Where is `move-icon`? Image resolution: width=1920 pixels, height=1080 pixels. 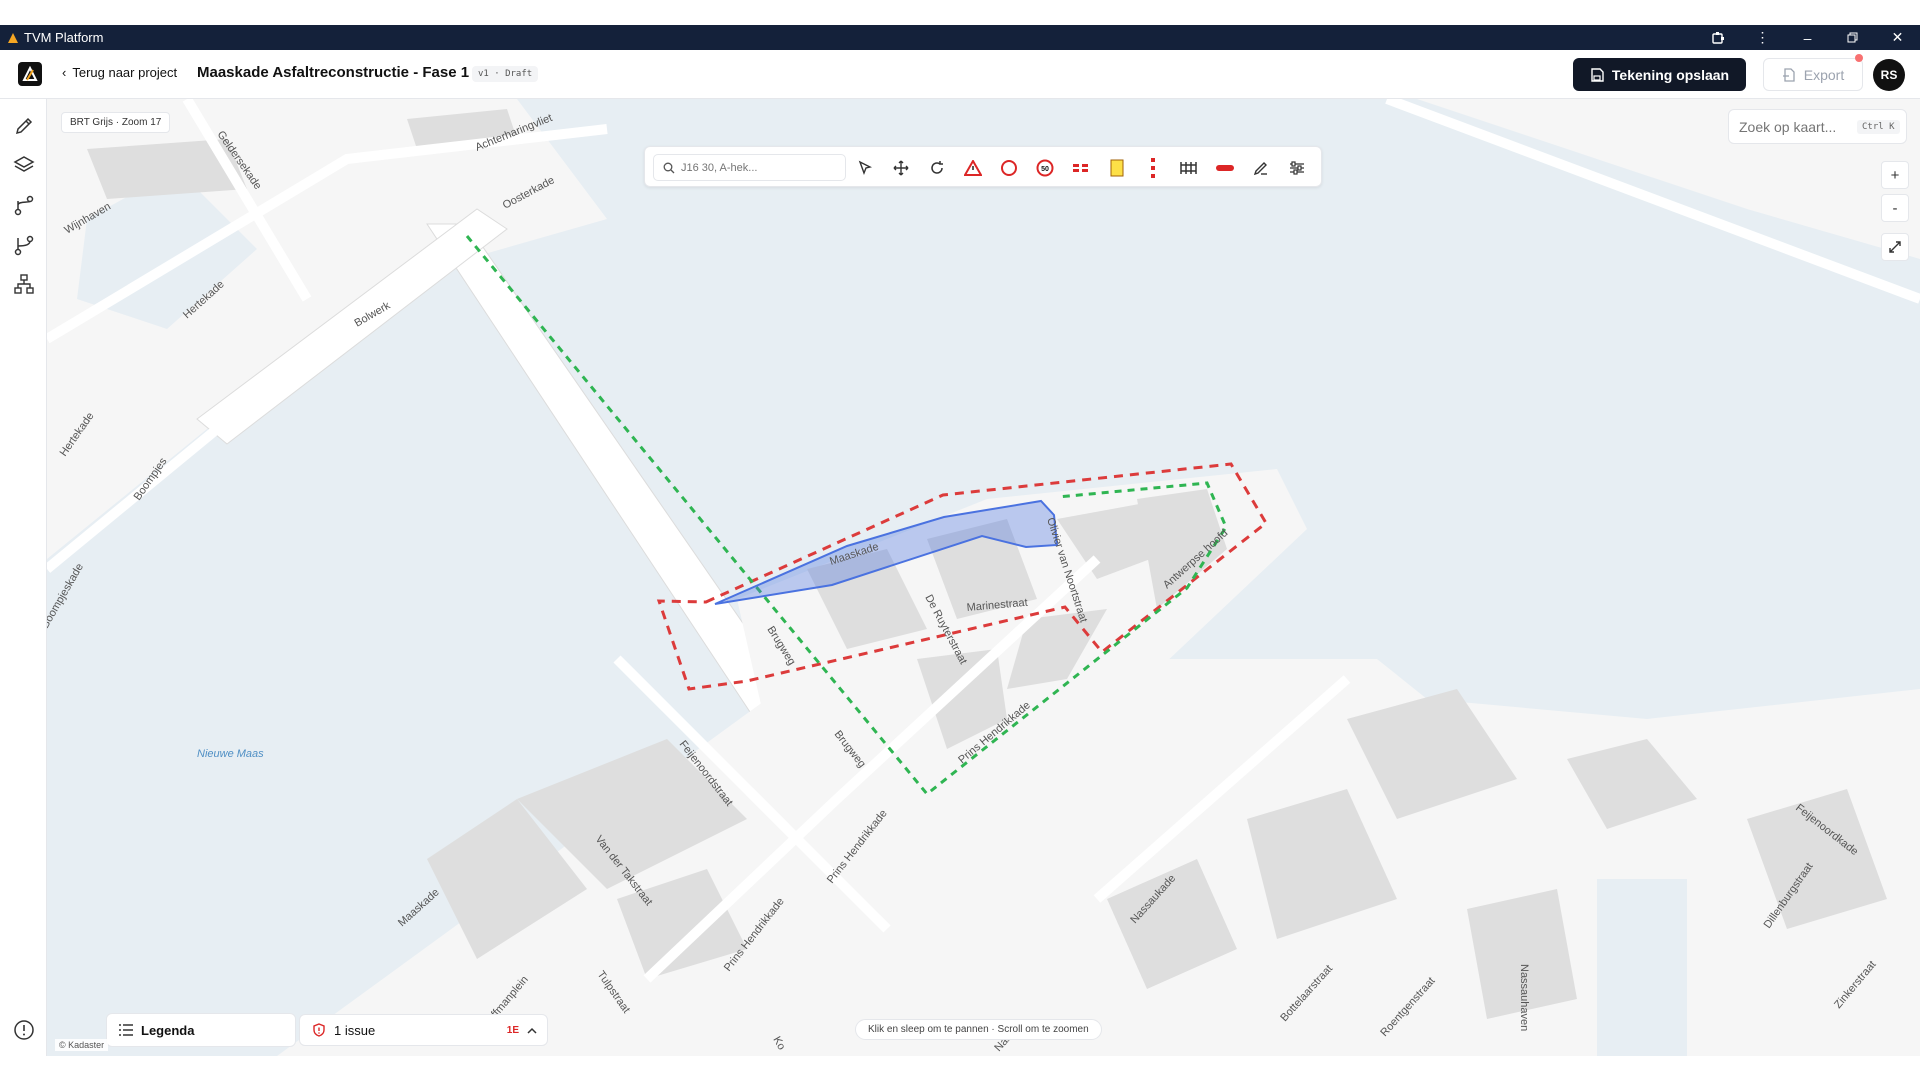 move-icon is located at coordinates (901, 168).